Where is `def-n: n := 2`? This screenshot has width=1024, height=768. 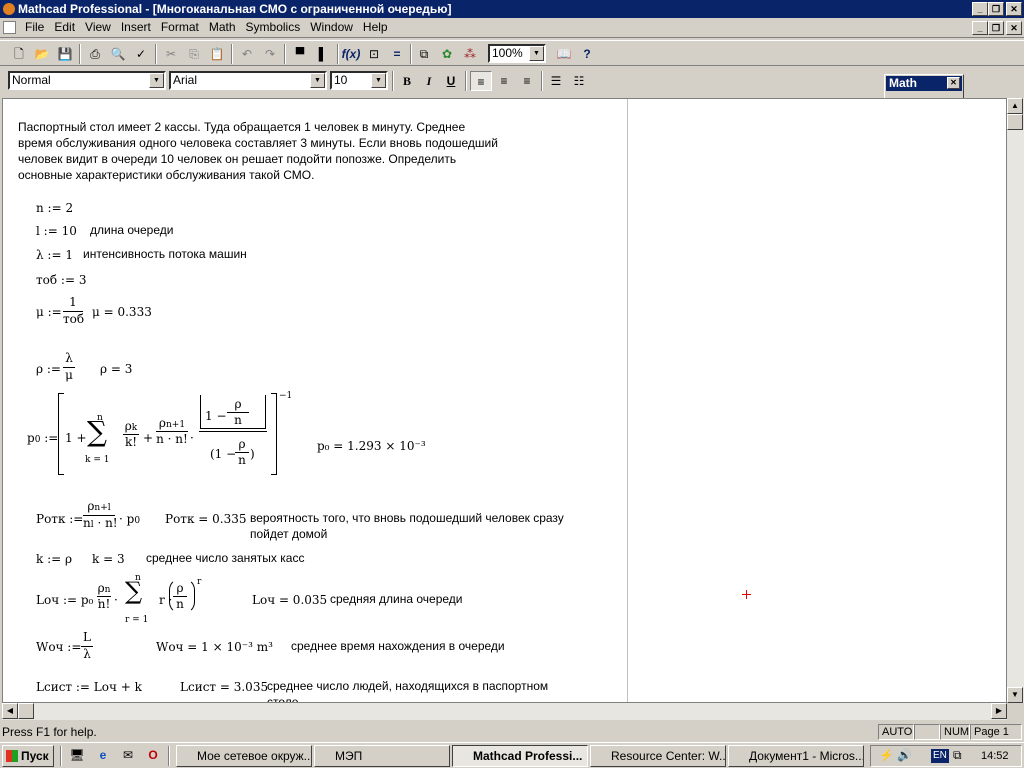 def-n: n := 2 is located at coordinates (54, 208).